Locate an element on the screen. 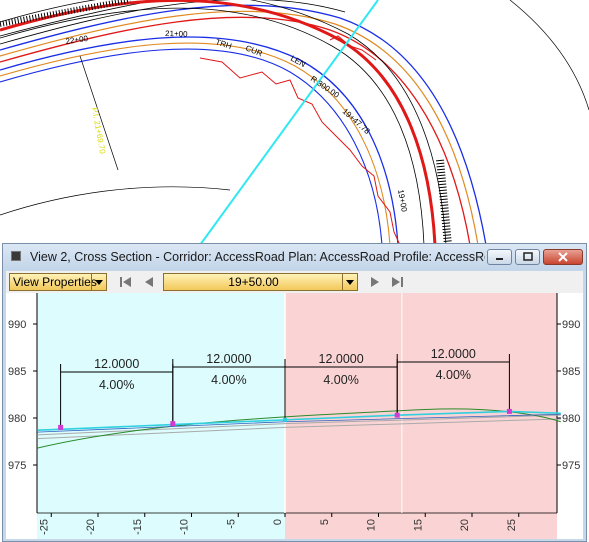  previous-station-button is located at coordinates (149, 282).